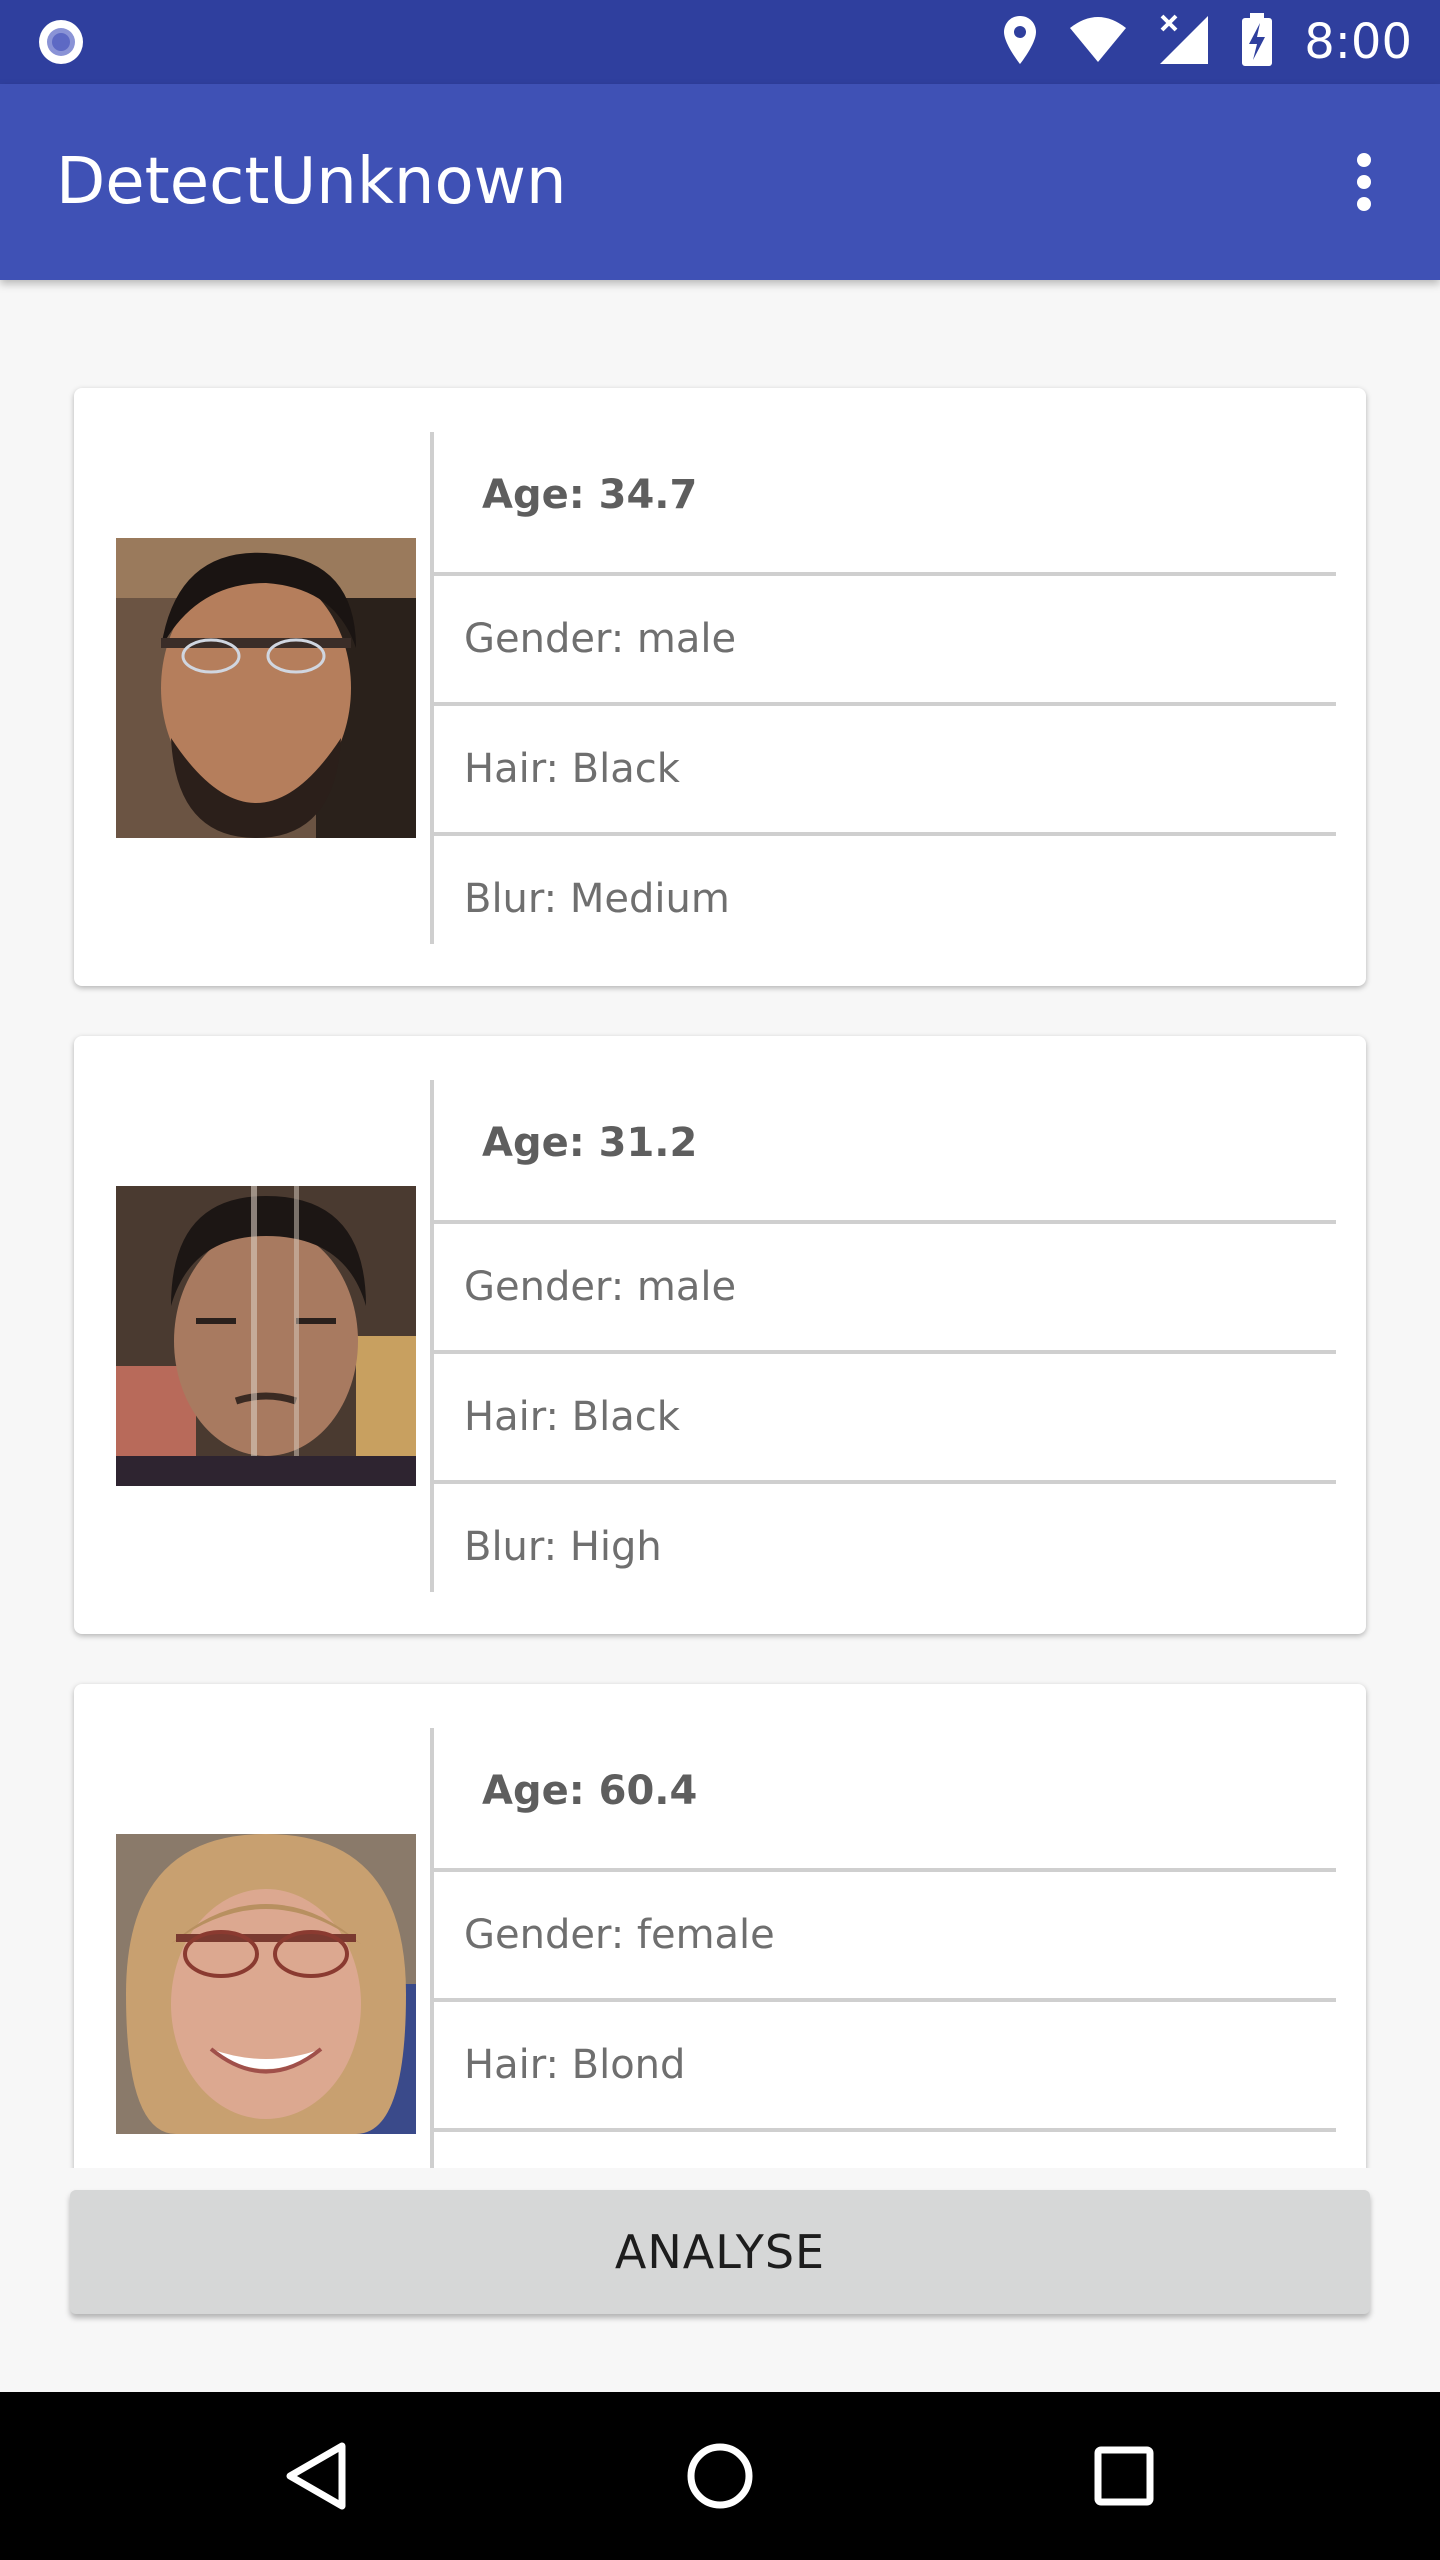  What do you see at coordinates (619, 1935) in the screenshot?
I see `gender-label: Gender: female` at bounding box center [619, 1935].